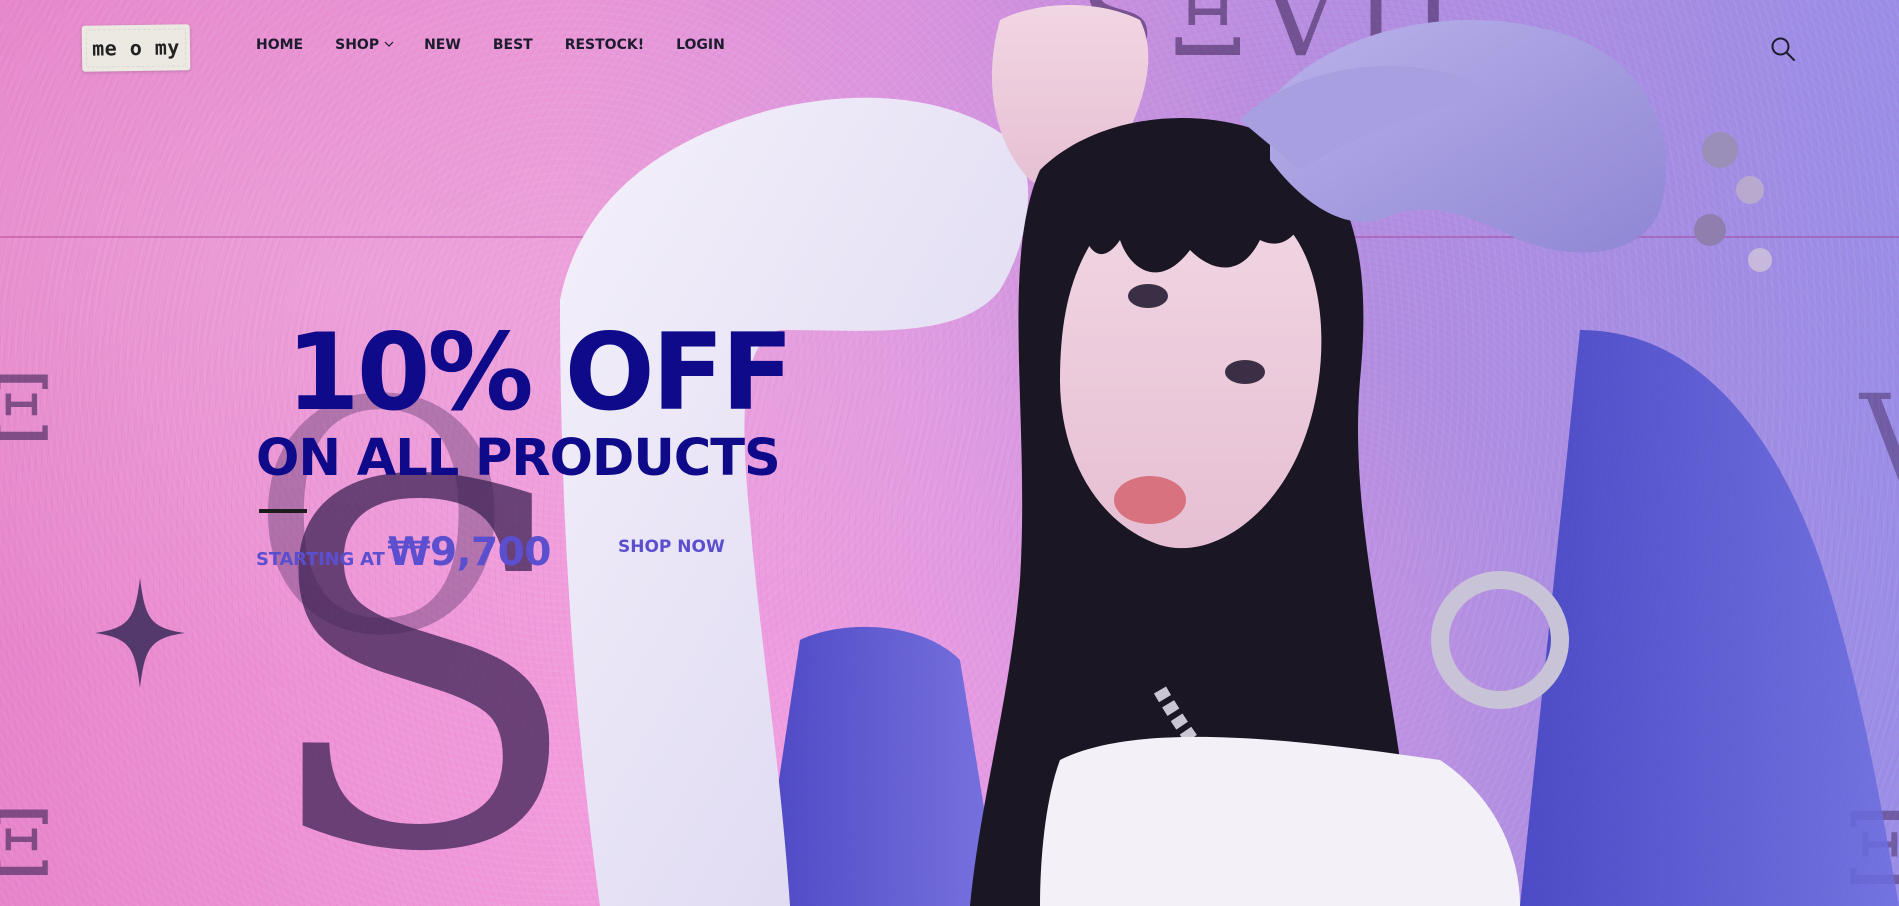  I want to click on price-value: ₩9,700, so click(469, 552).